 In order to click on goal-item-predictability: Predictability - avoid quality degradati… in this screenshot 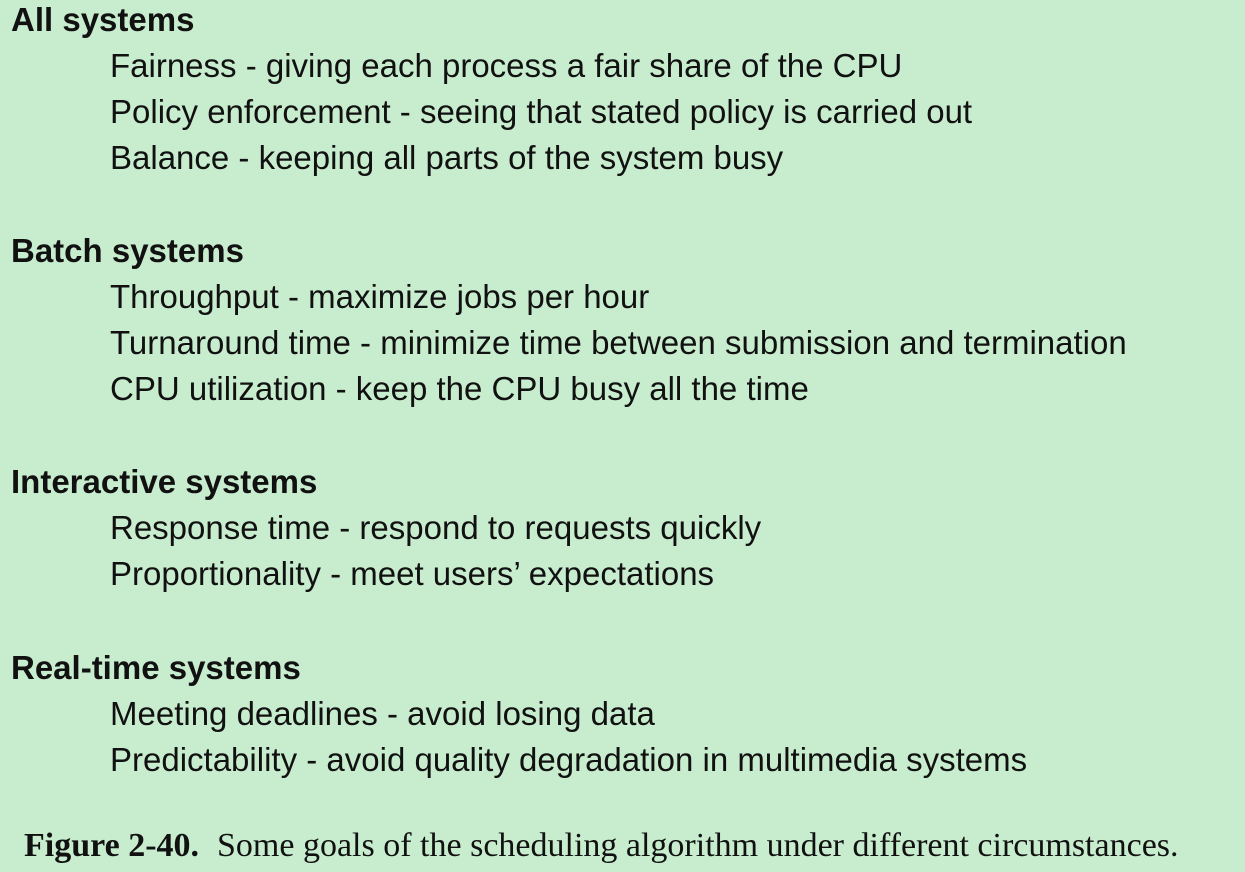, I will do `click(569, 759)`.